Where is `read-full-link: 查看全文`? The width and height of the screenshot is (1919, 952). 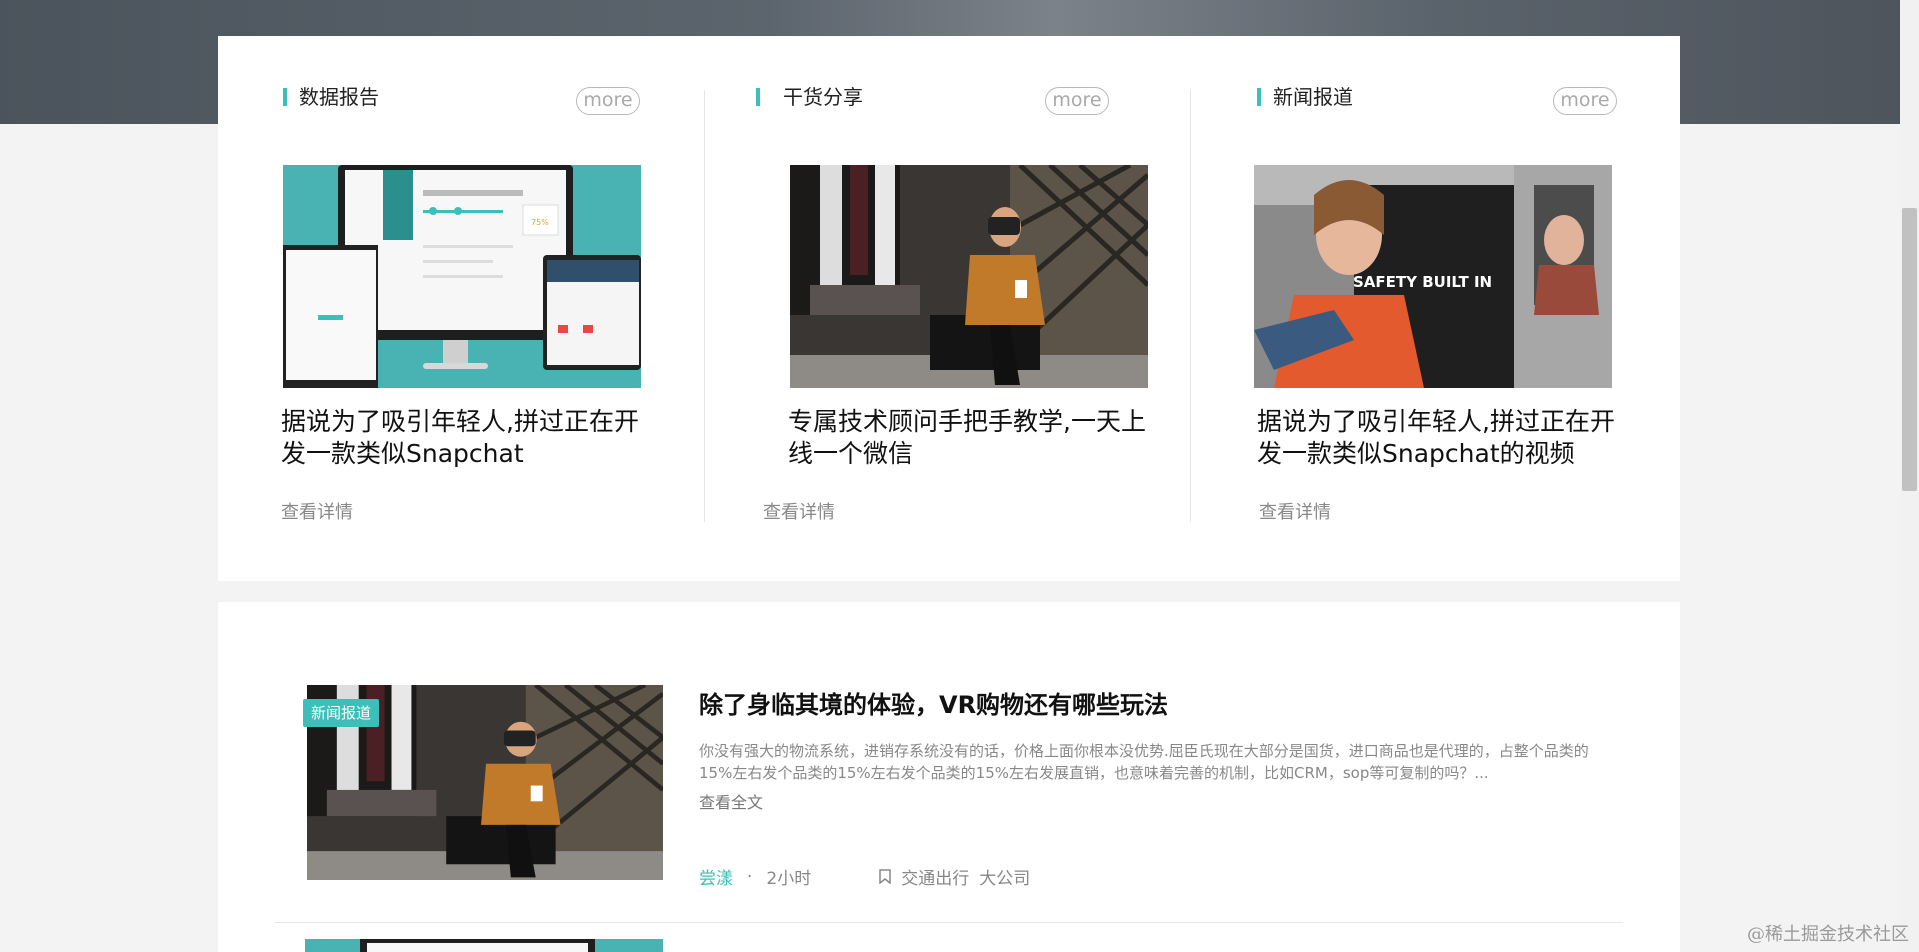
read-full-link: 查看全文 is located at coordinates (731, 801).